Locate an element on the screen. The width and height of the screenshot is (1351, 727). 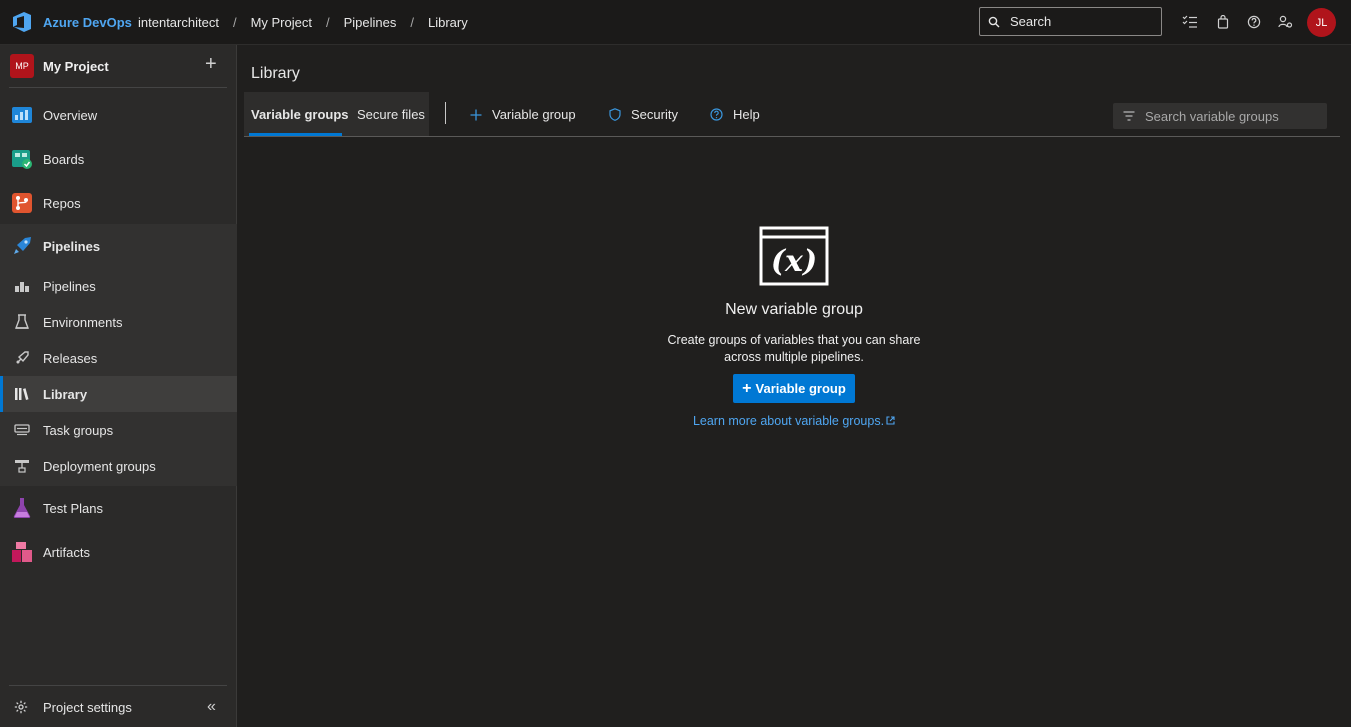
sidebar-item-label: Artifacts is located at coordinates (66, 552).